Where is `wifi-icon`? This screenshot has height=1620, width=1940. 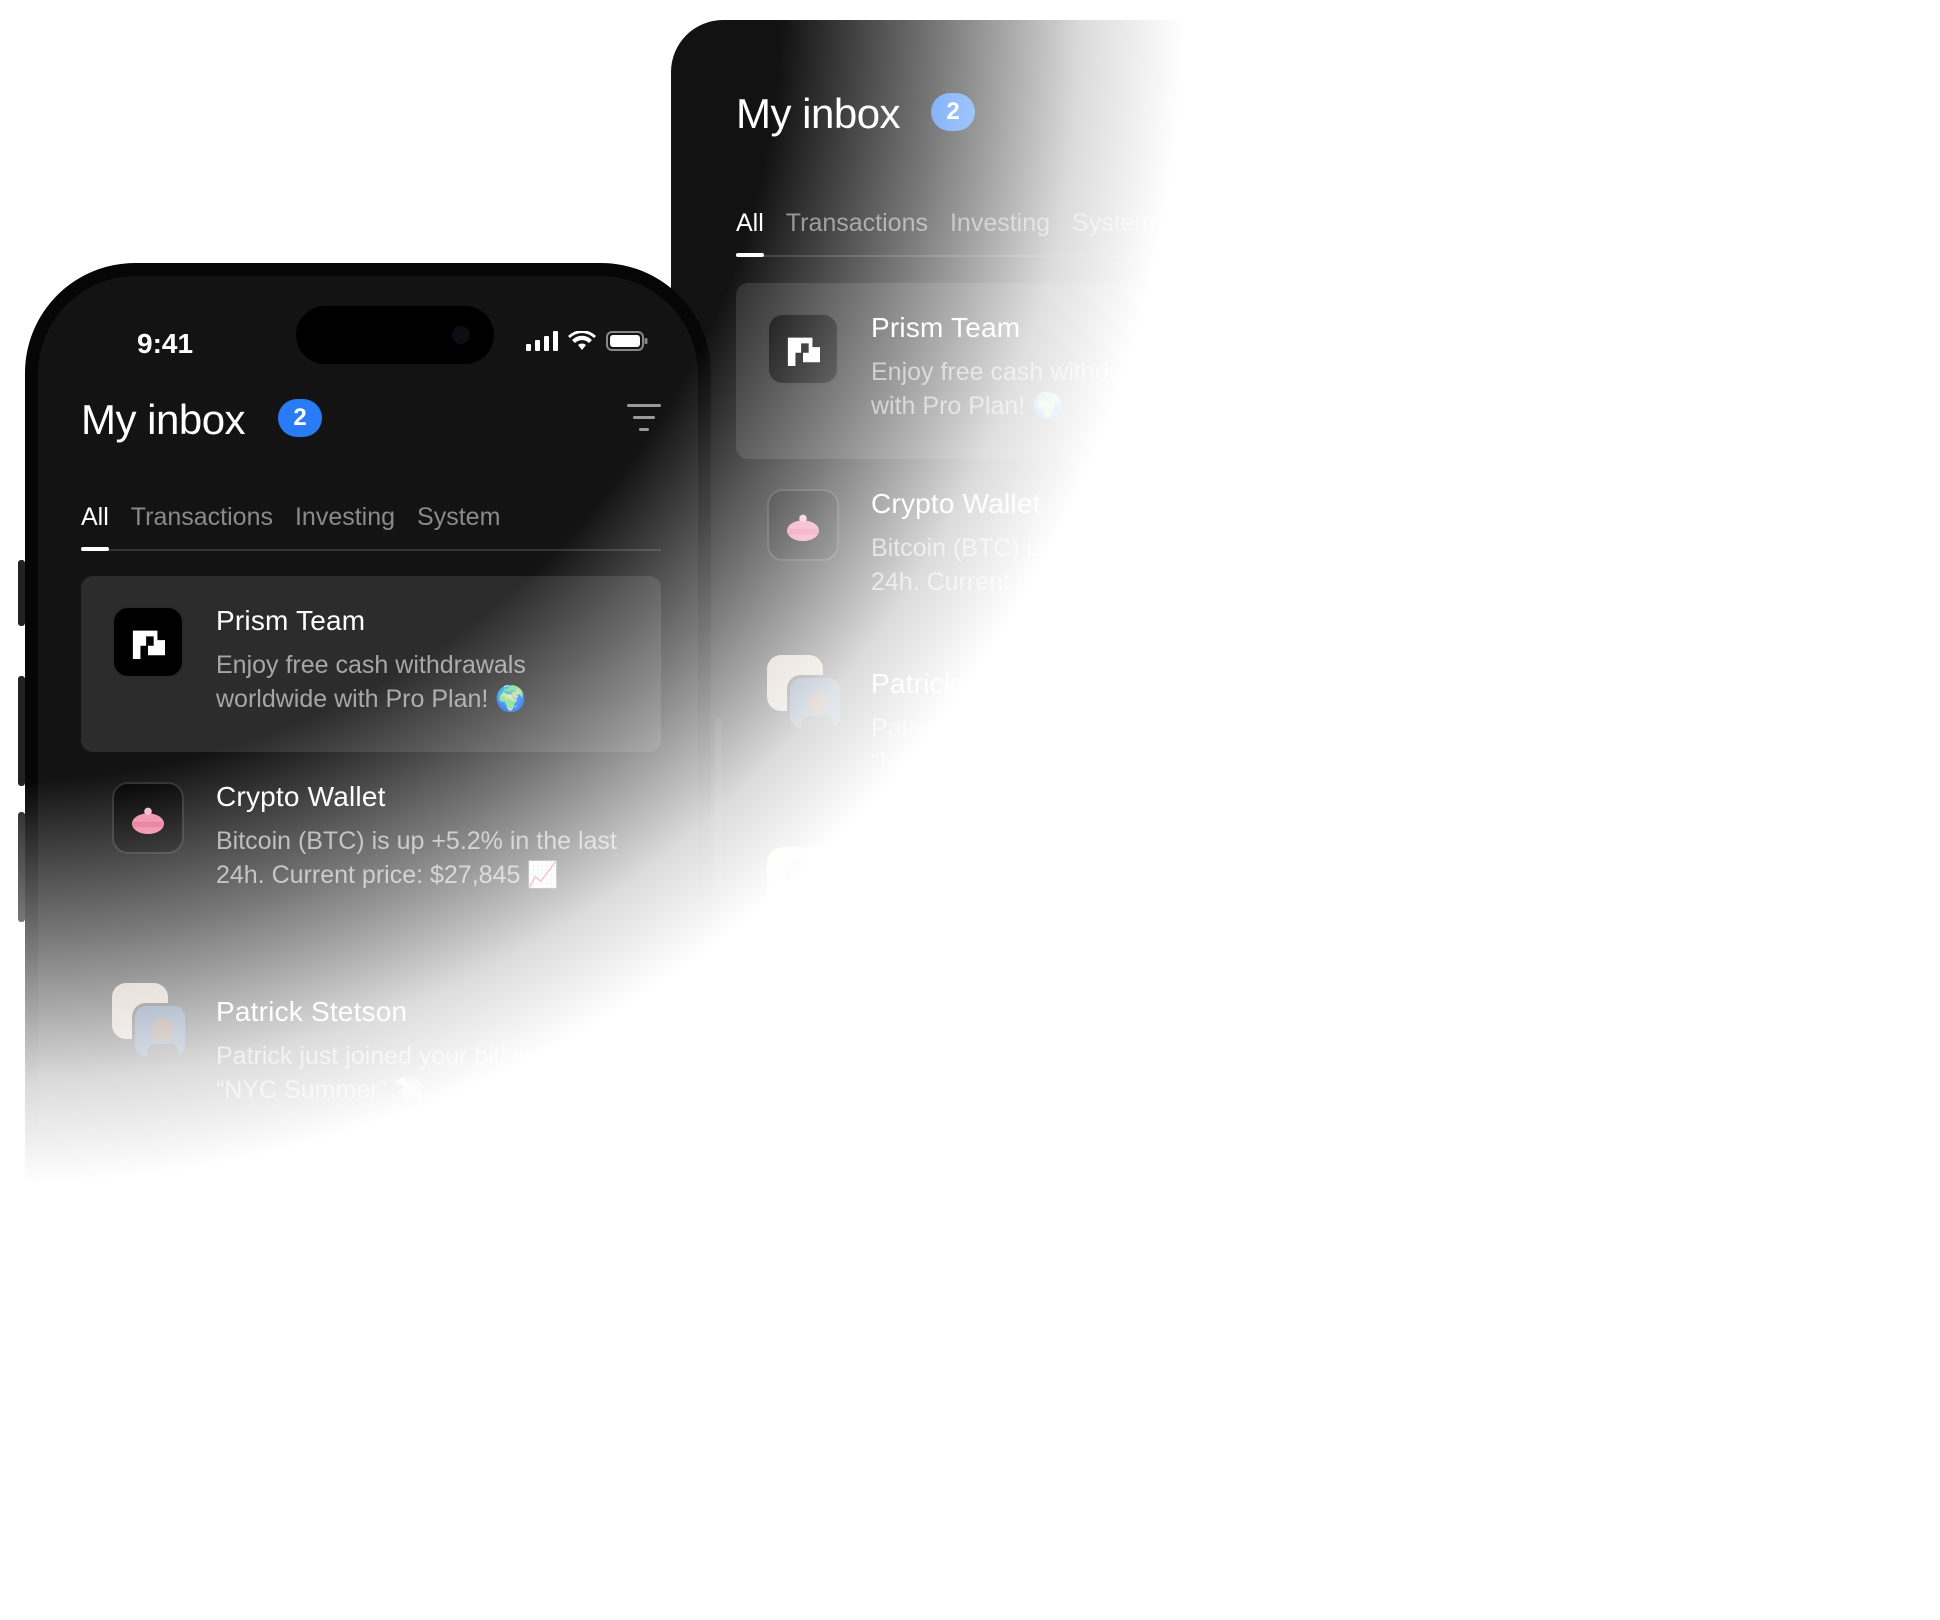
wifi-icon is located at coordinates (582, 340).